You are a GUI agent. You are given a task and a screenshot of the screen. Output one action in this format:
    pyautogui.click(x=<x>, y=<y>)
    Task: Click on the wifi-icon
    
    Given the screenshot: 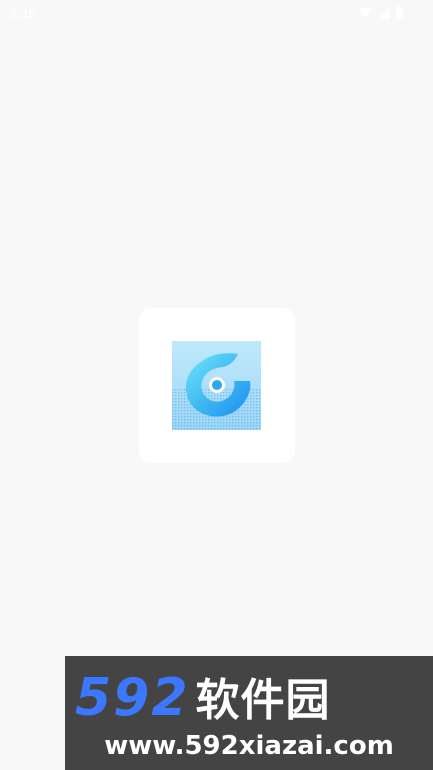 What is the action you would take?
    pyautogui.click(x=365, y=13)
    